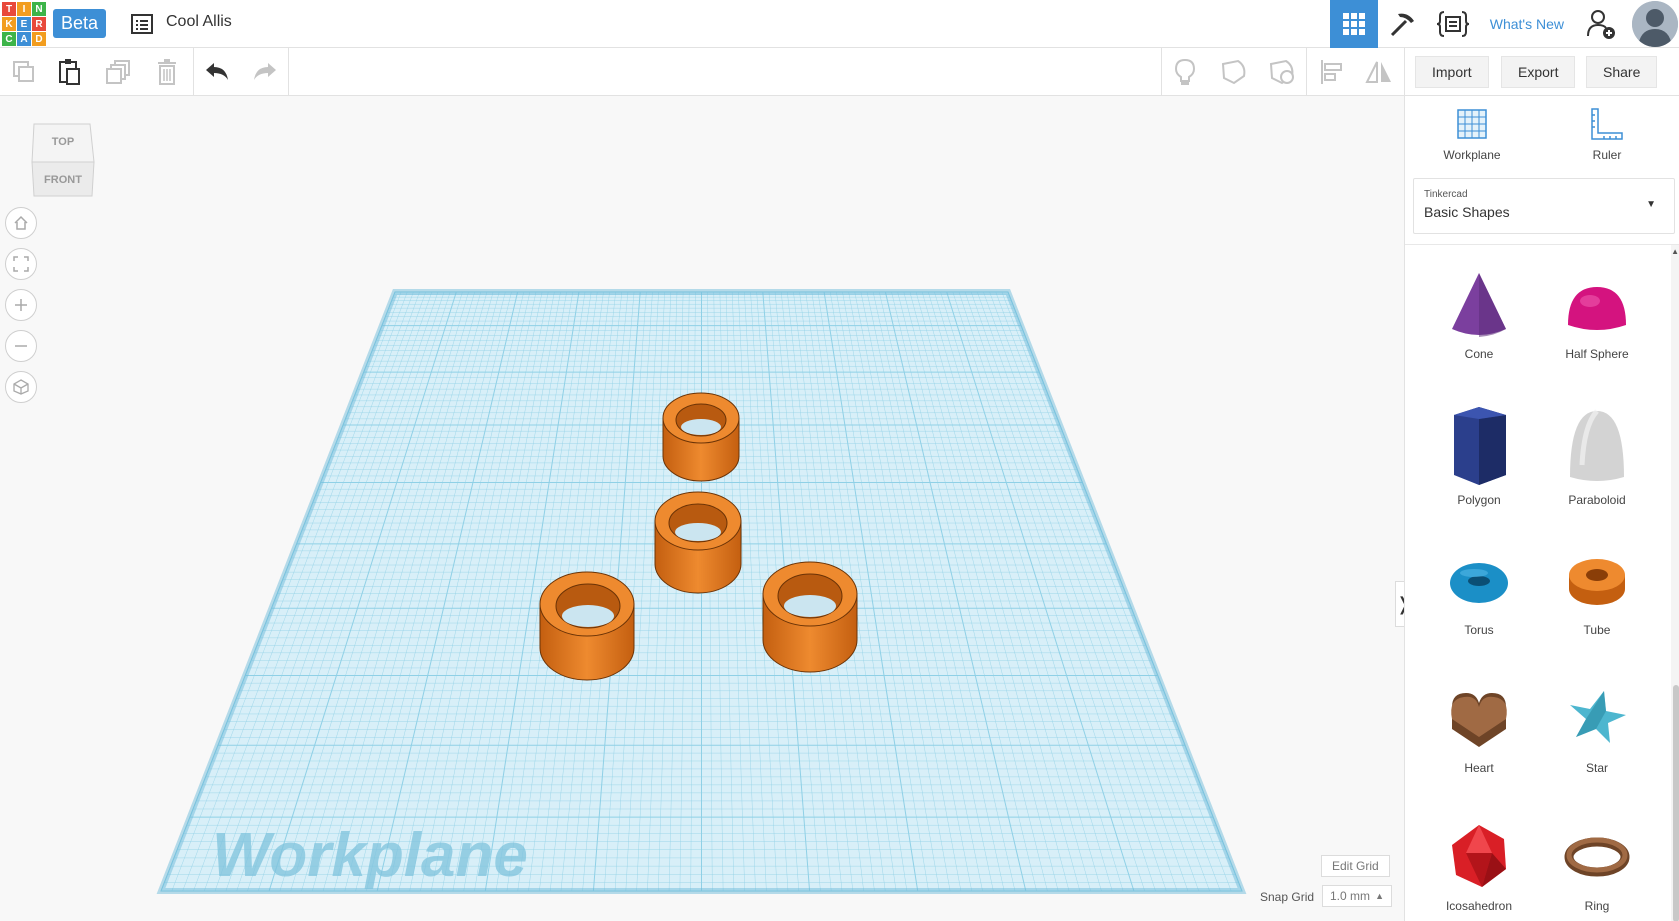  What do you see at coordinates (1472, 134) in the screenshot?
I see `workplane-tool: Workplane` at bounding box center [1472, 134].